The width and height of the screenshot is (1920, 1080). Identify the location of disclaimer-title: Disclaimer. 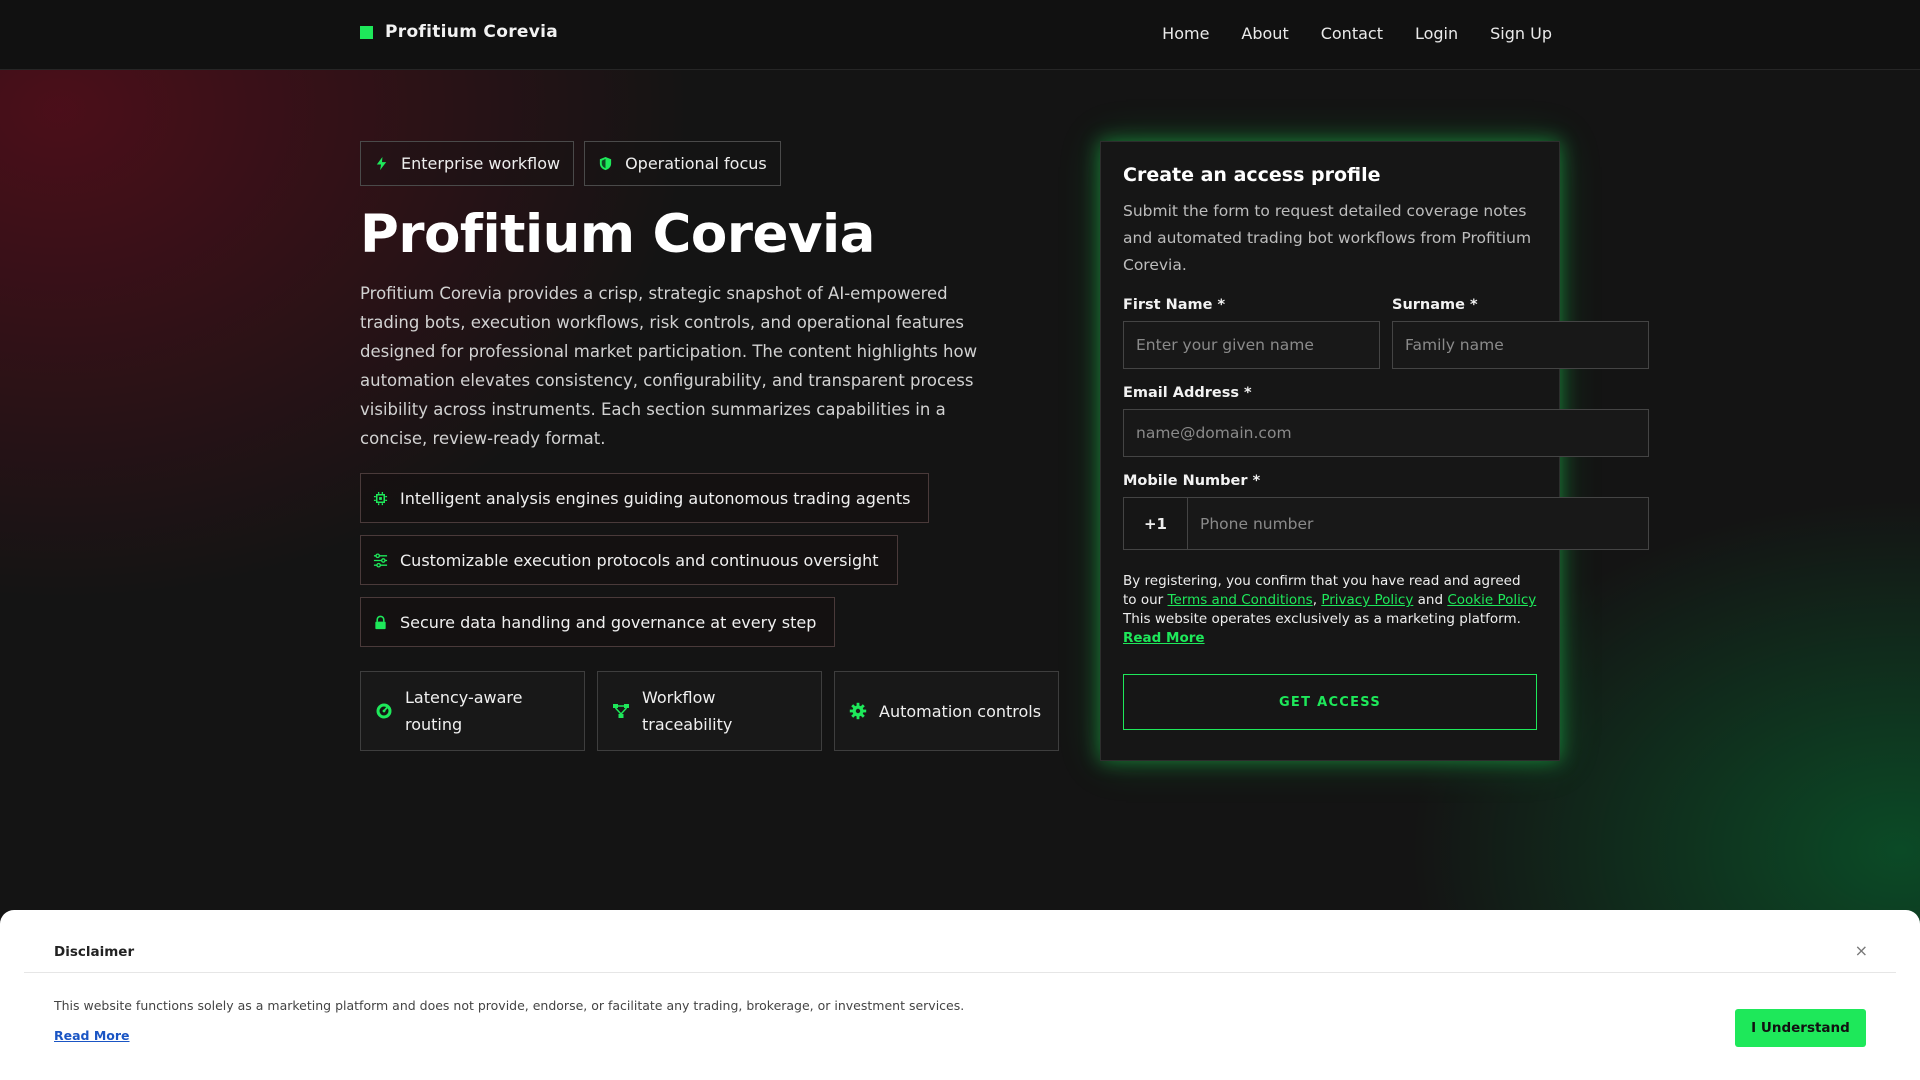
(94, 952).